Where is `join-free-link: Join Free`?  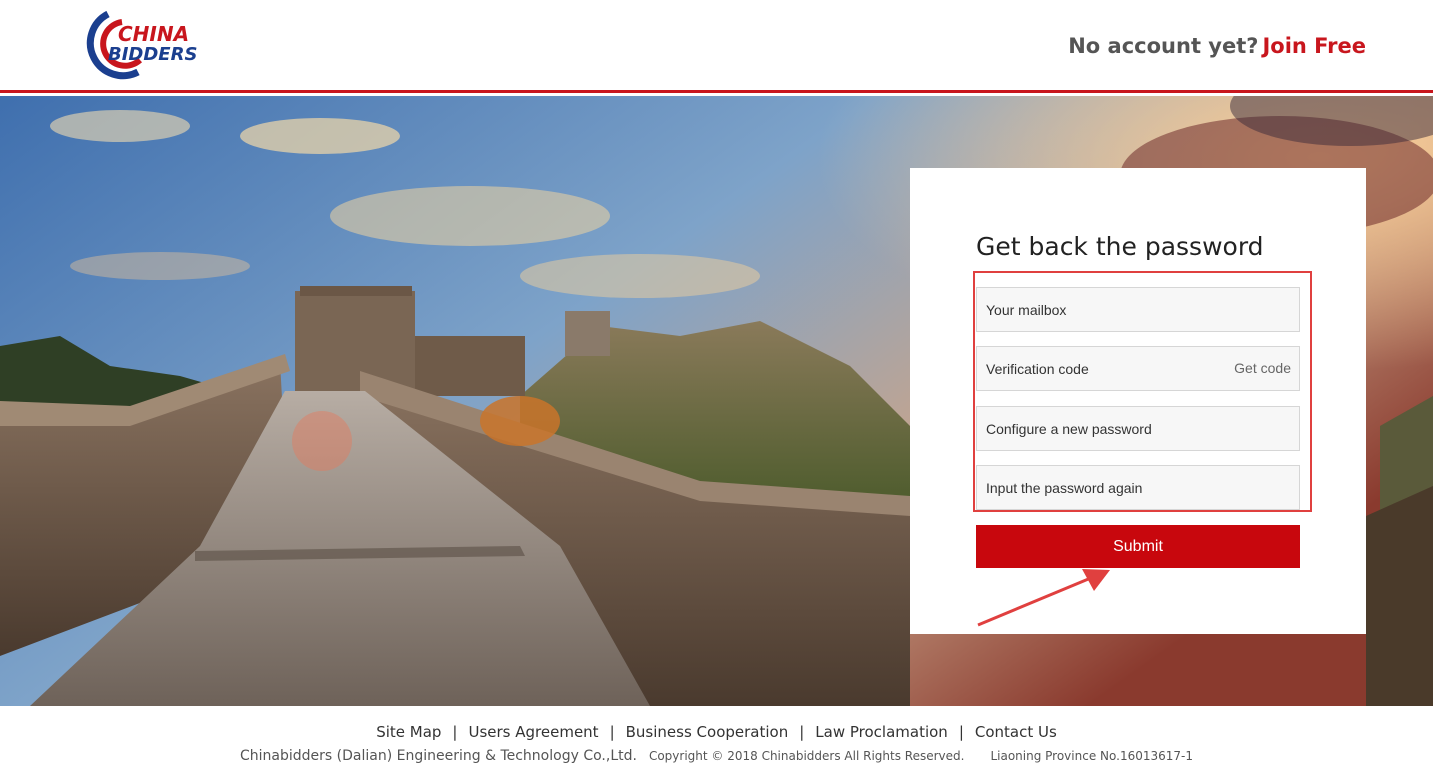 join-free-link: Join Free is located at coordinates (1314, 46).